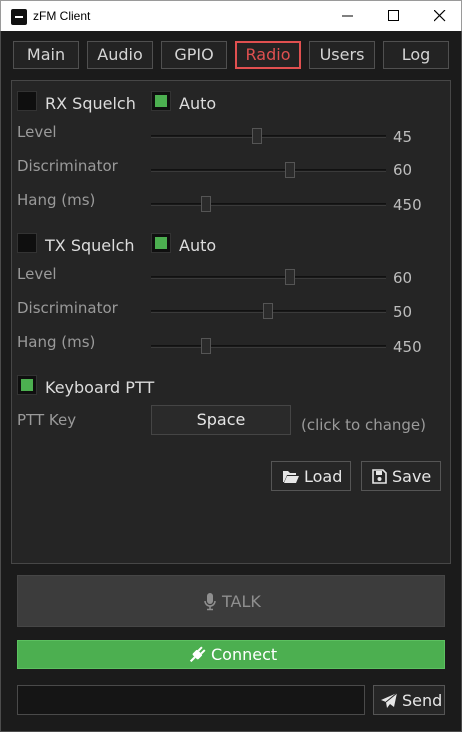 The height and width of the screenshot is (732, 462). I want to click on ptt-key-hint: (click to change), so click(364, 425).